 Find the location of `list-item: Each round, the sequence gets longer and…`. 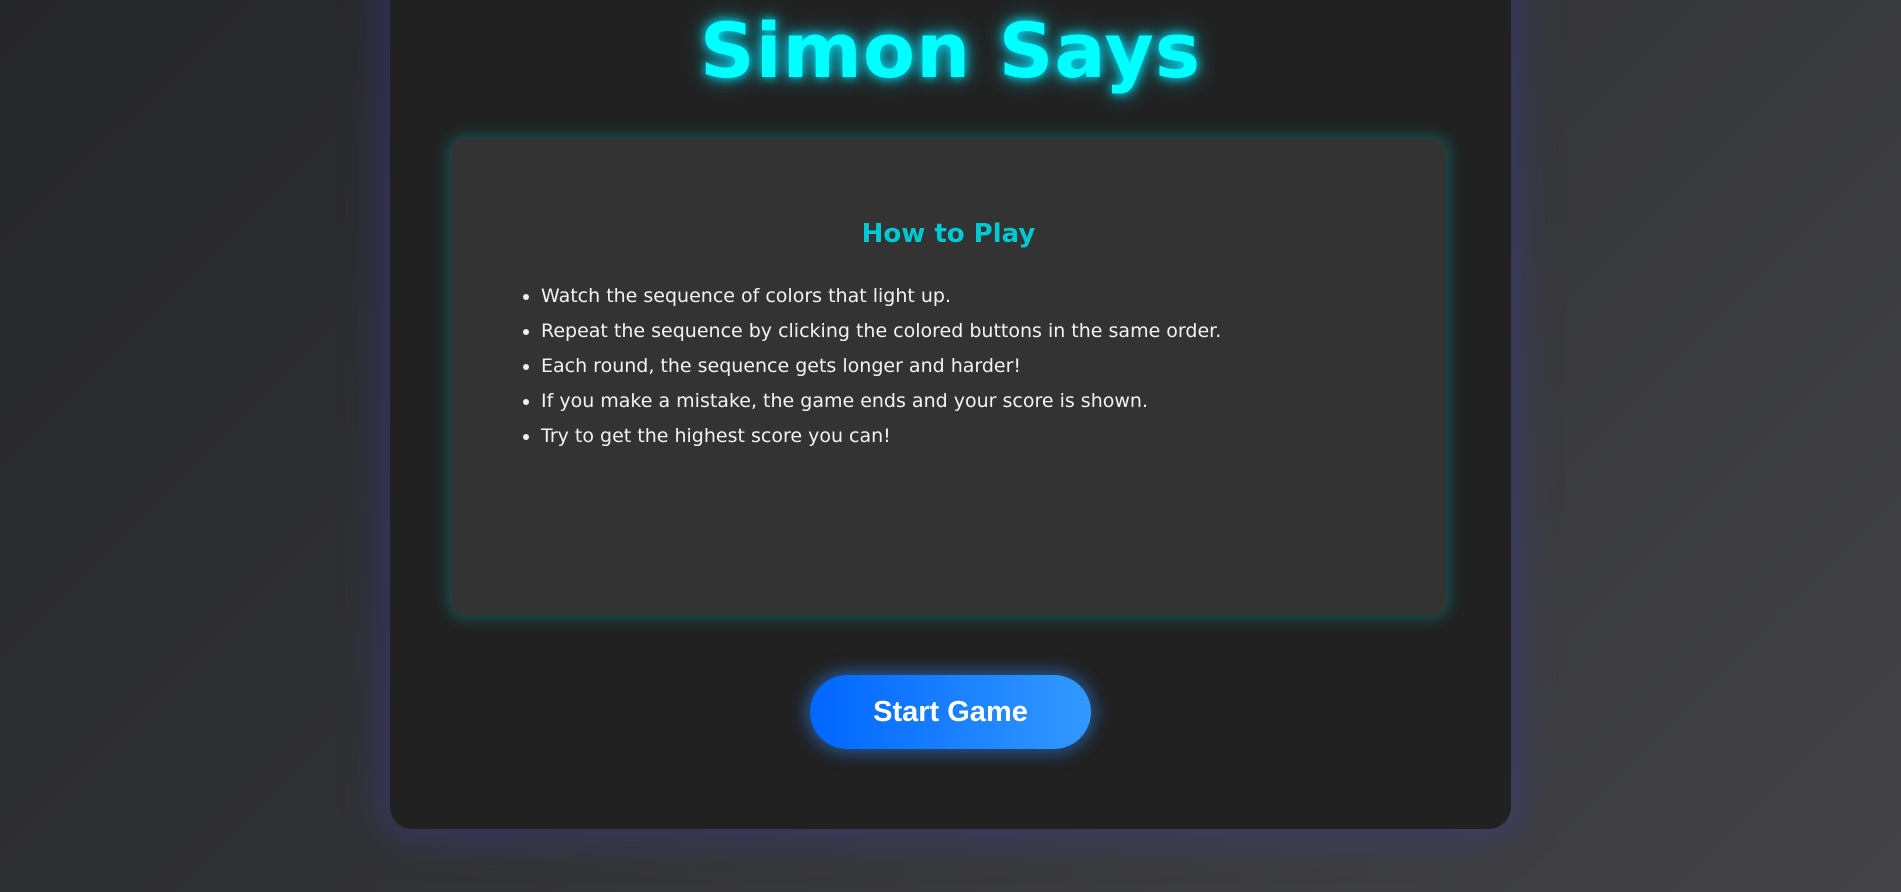

list-item: Each round, the sequence gets longer and… is located at coordinates (881, 366).